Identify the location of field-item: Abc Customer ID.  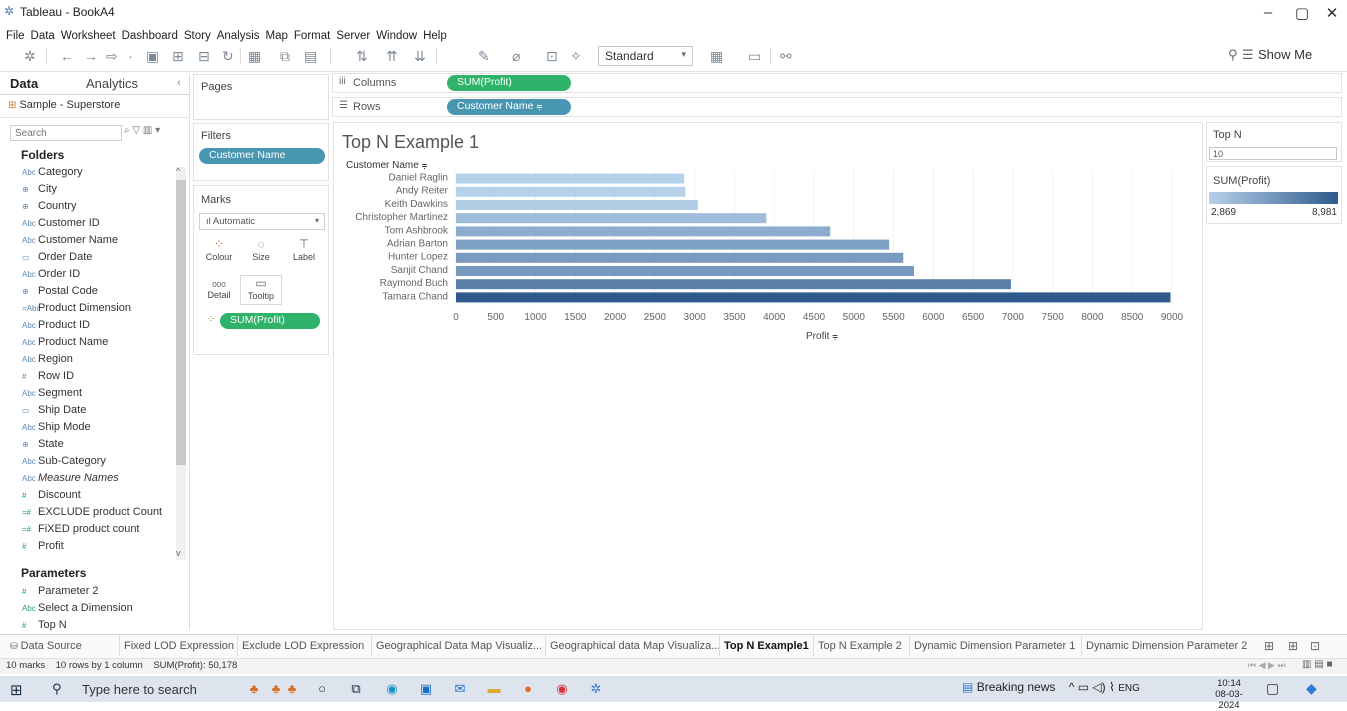
(61, 223).